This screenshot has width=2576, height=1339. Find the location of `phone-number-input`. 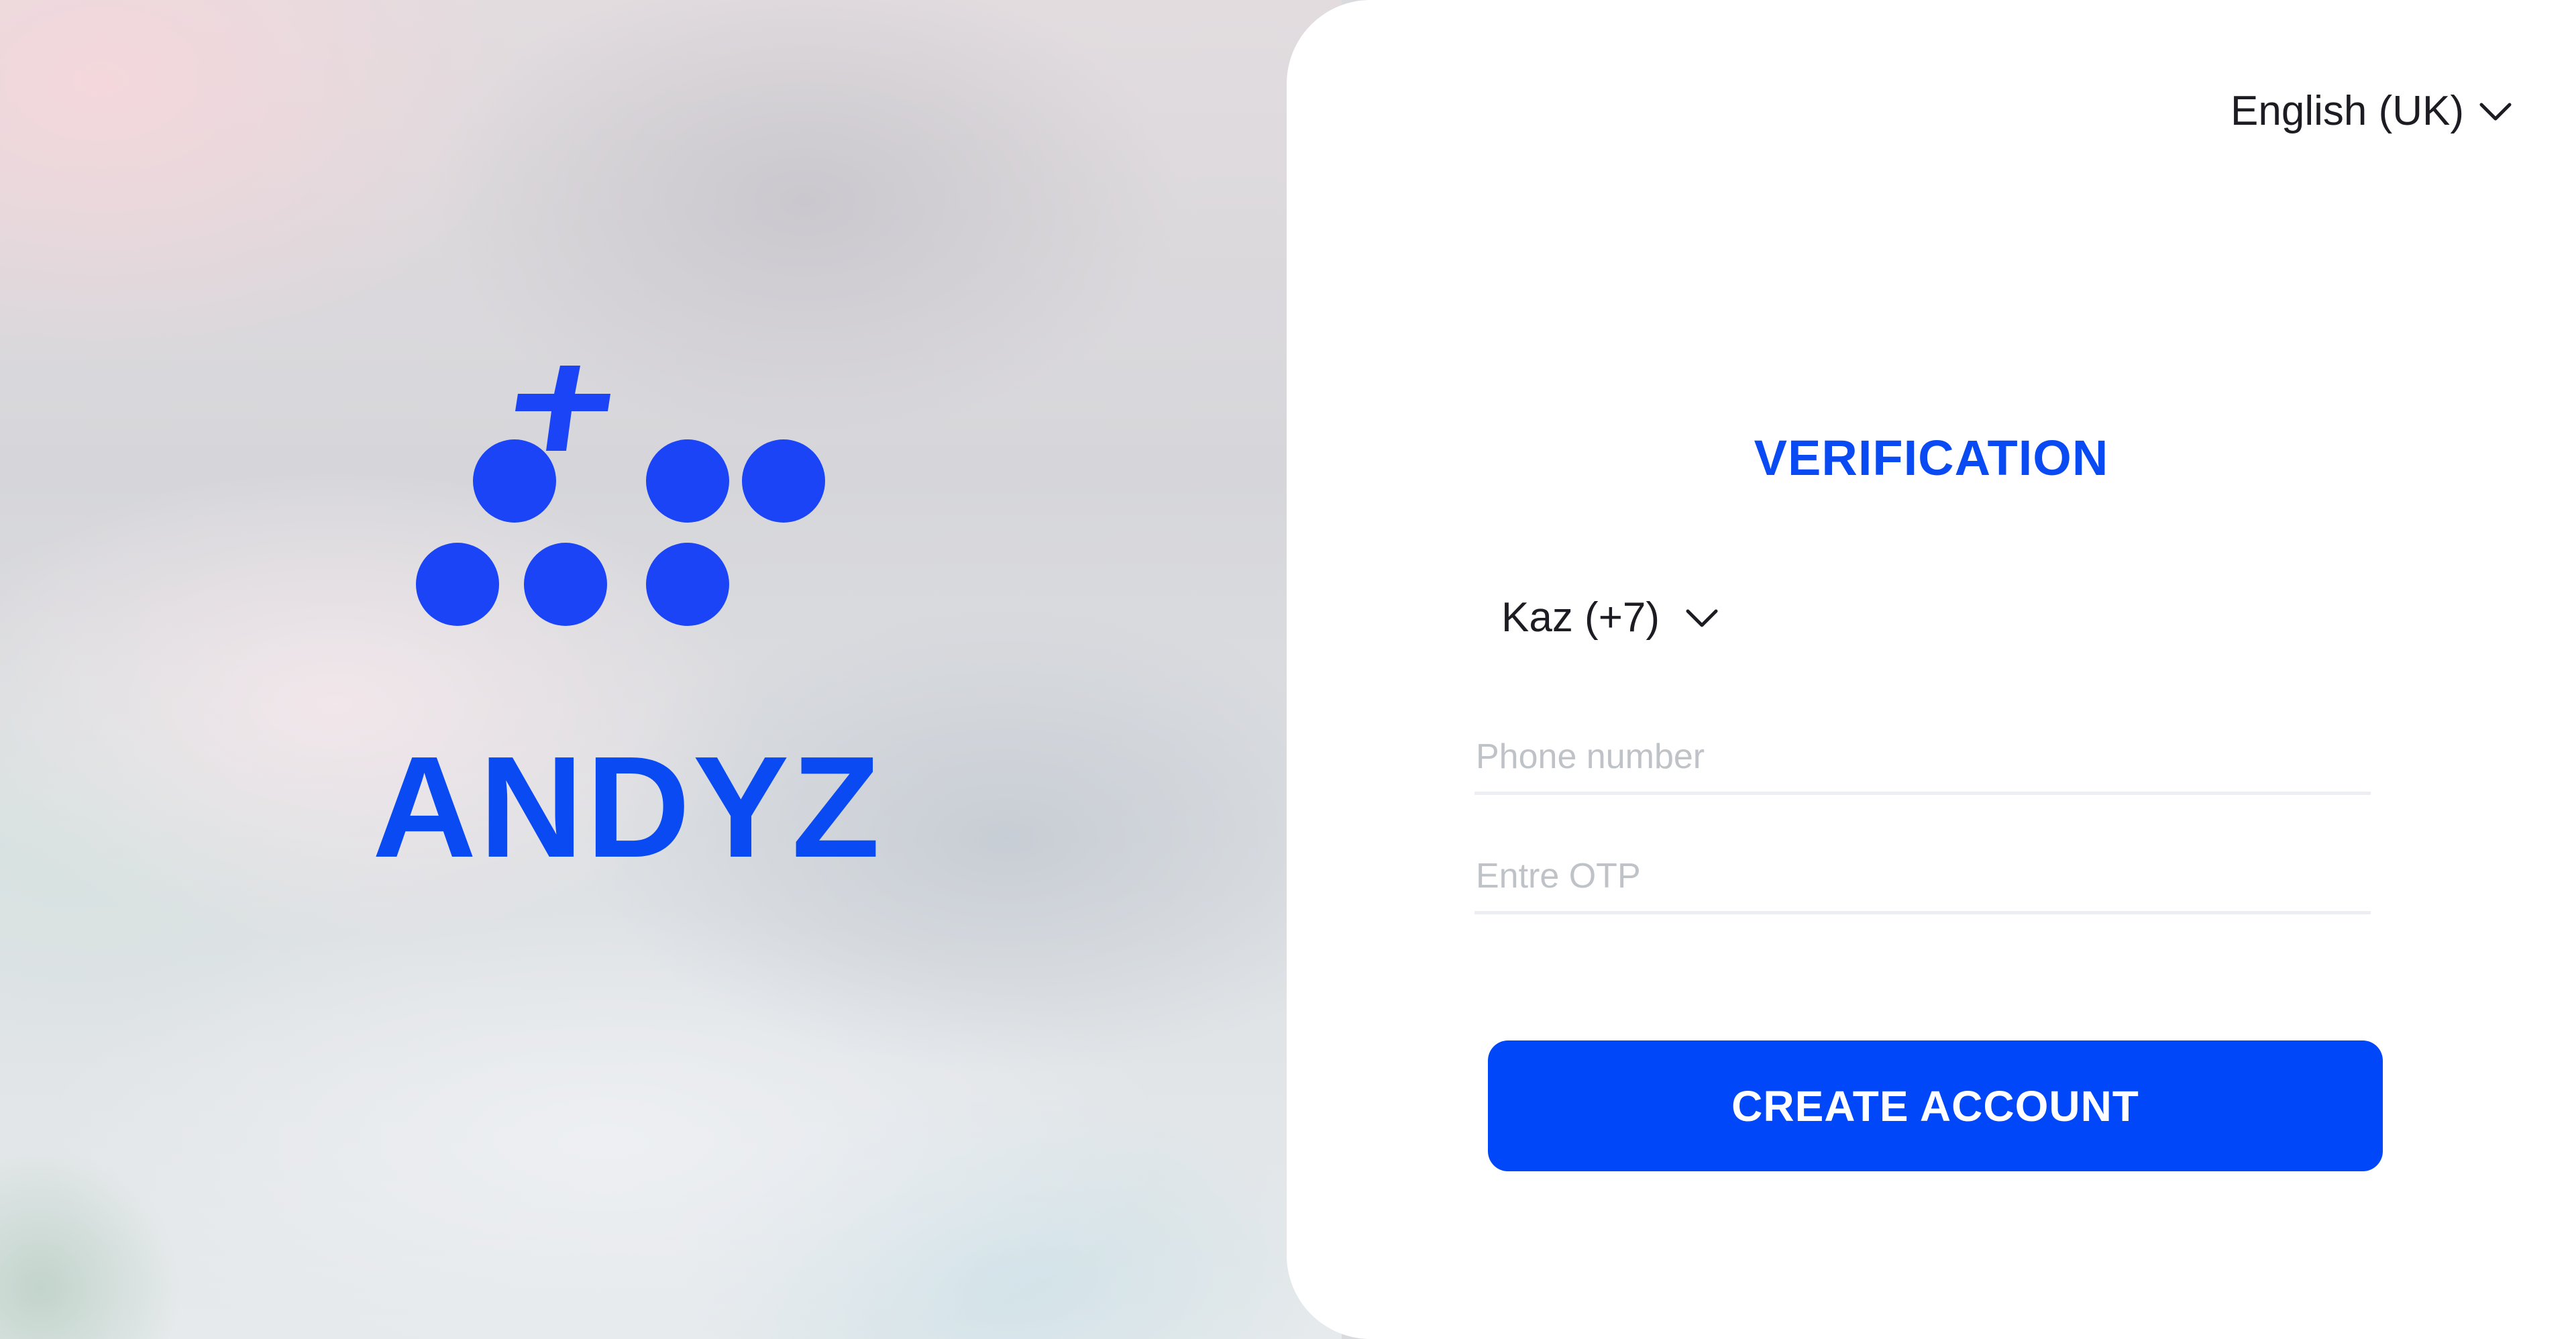

phone-number-input is located at coordinates (1922, 758).